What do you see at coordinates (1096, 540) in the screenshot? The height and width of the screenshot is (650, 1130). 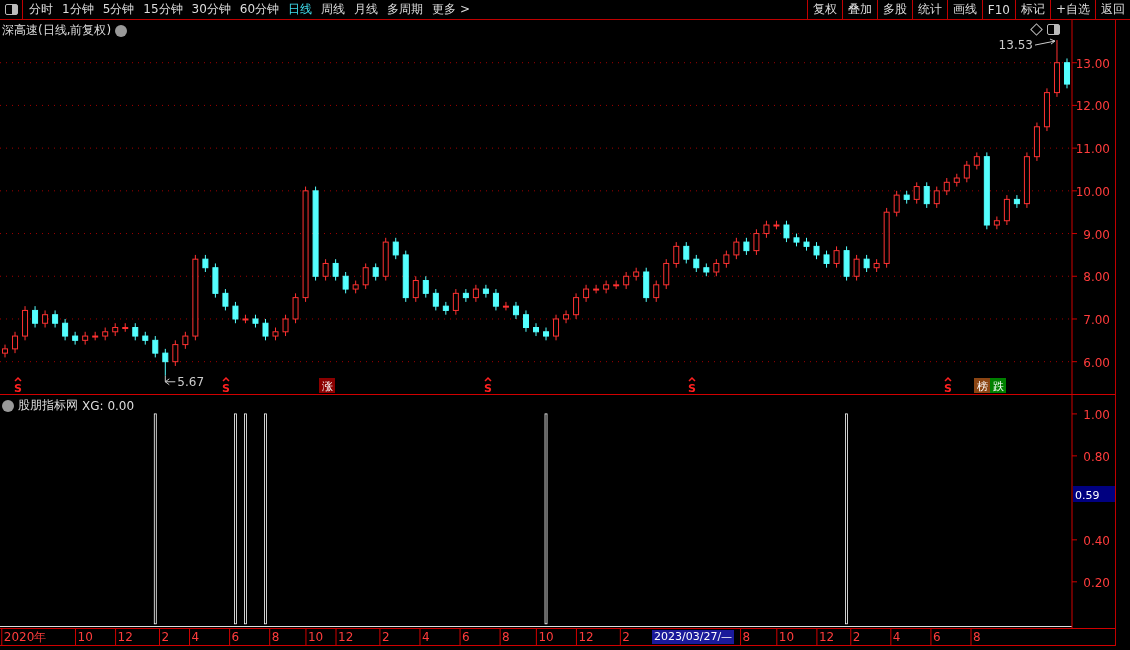 I see `axis-label: 0.40` at bounding box center [1096, 540].